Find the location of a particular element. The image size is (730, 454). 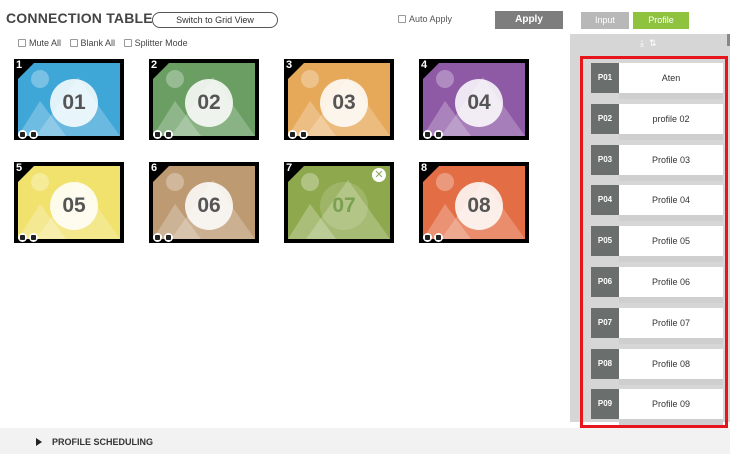

display-panel: 7 07 ✕ is located at coordinates (339, 202).